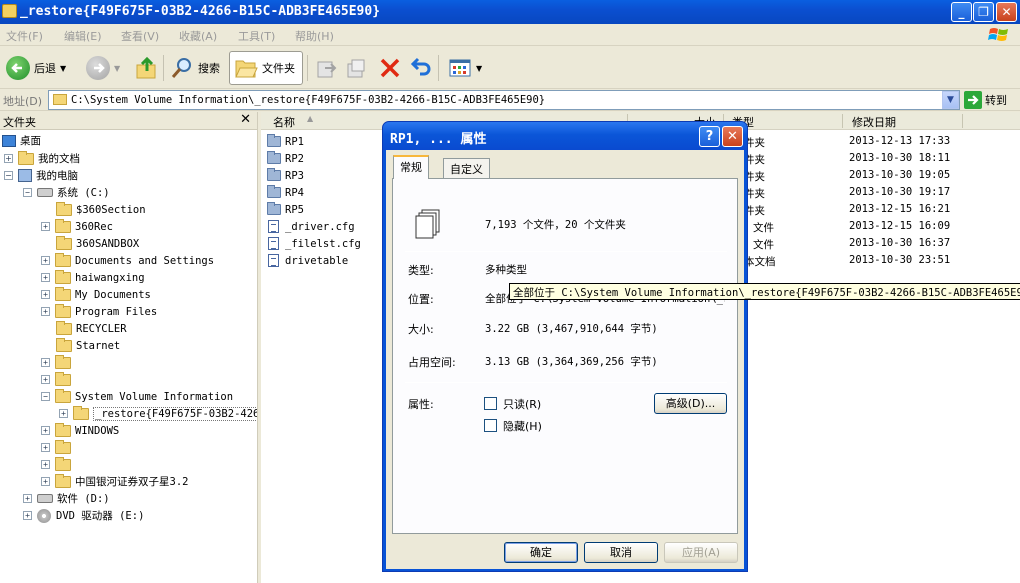 The width and height of the screenshot is (1020, 583). Describe the element at coordinates (103, 68) in the screenshot. I see `forward-button: ▼` at that location.